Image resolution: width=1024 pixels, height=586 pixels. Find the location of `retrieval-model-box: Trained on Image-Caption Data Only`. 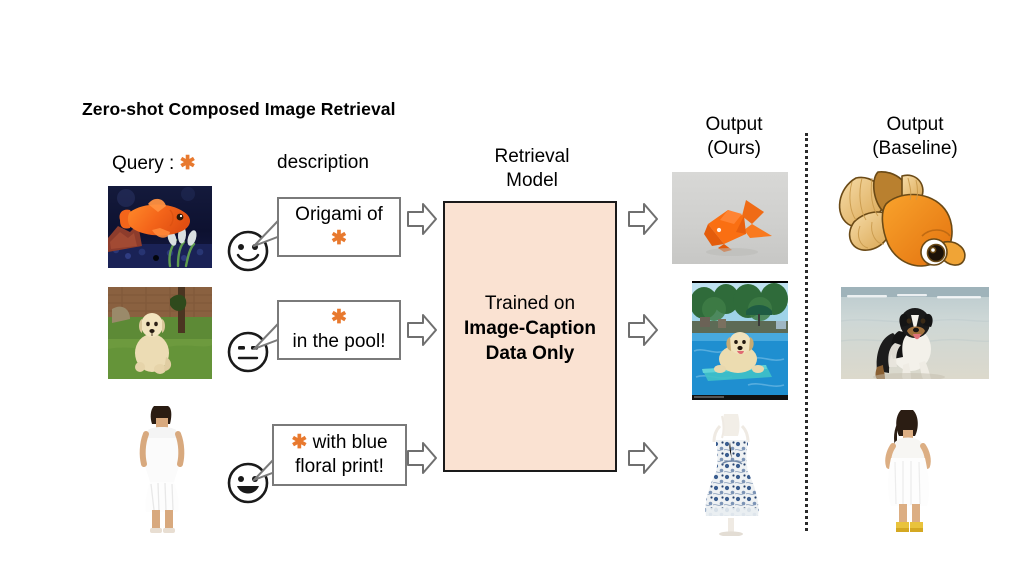

retrieval-model-box: Trained on Image-Caption Data Only is located at coordinates (530, 336).